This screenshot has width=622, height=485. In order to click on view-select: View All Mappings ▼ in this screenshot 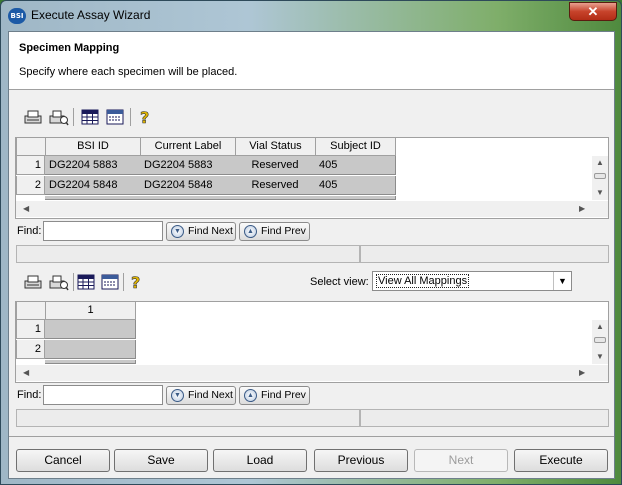, I will do `click(472, 281)`.